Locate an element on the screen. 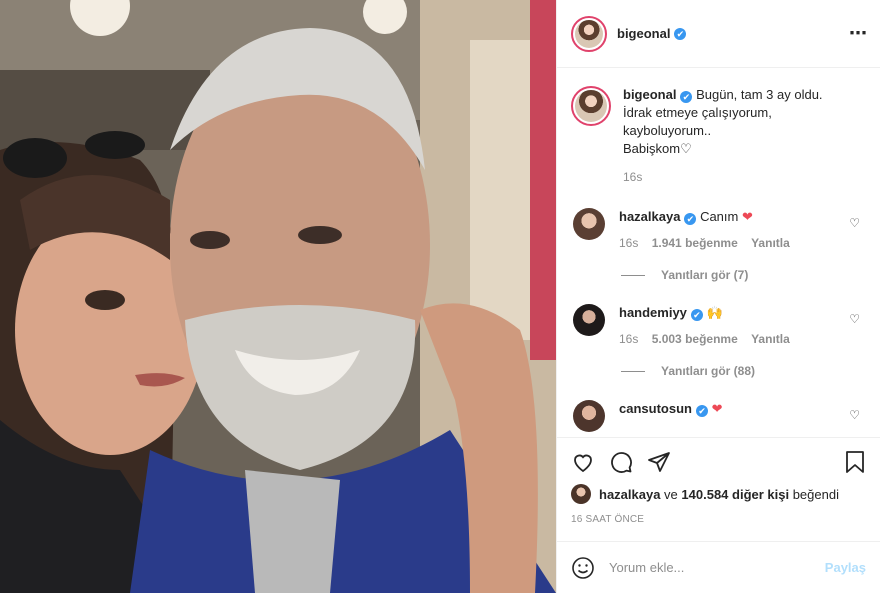  caption-line-2: İdrak etmeye çalışıyorum, is located at coordinates (697, 112).